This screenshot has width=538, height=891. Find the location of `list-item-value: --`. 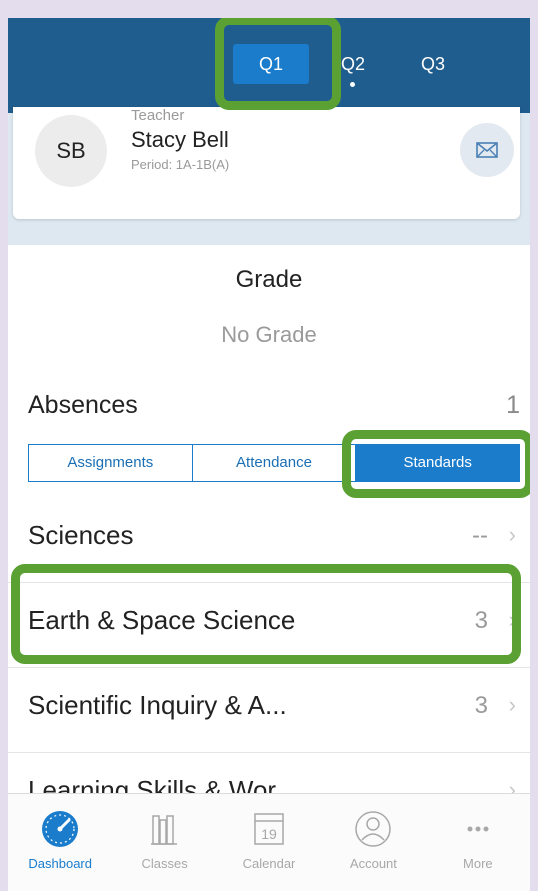

list-item-value: -- is located at coordinates (480, 535).